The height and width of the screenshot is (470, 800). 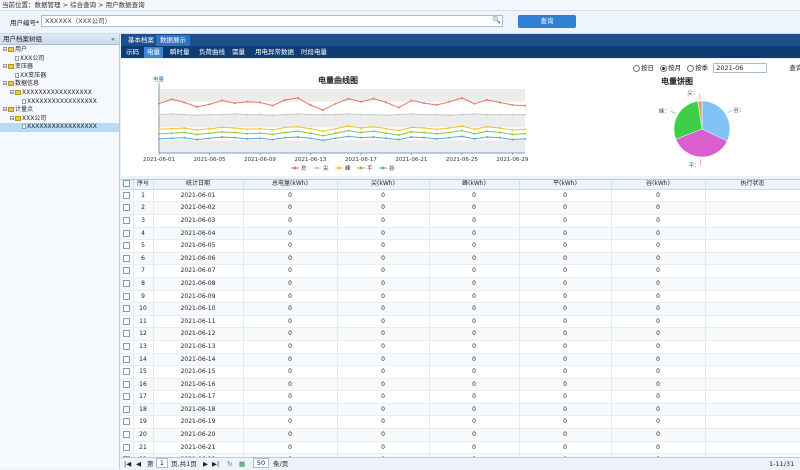 I want to click on tree-node: ⊟XXX公司, so click(x=59, y=119).